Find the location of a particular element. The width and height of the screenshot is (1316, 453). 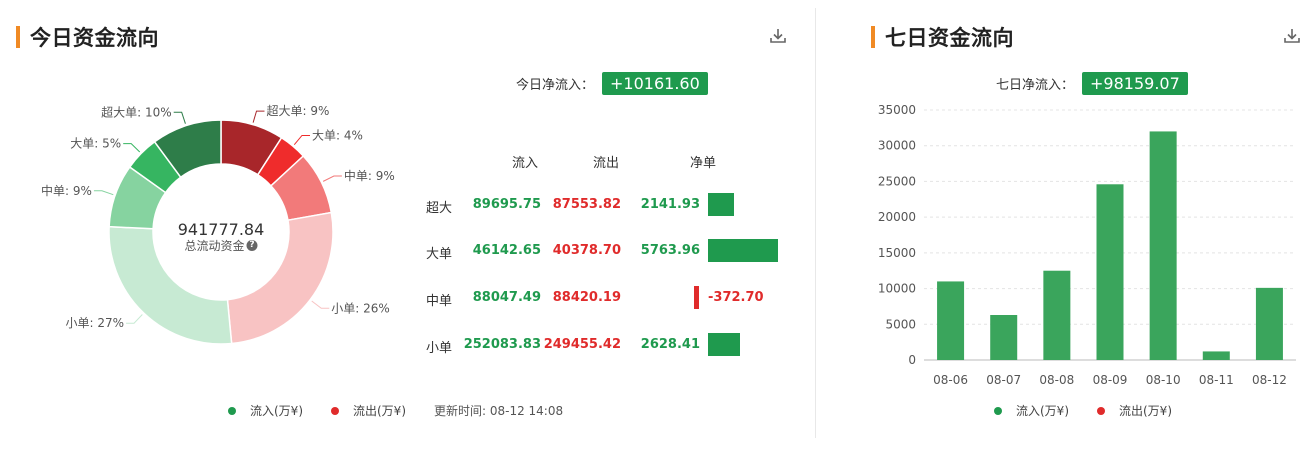

today-legend: 流入(万¥) 流出(万¥) 更新时间: 08-12 14:08 is located at coordinates (395, 410).